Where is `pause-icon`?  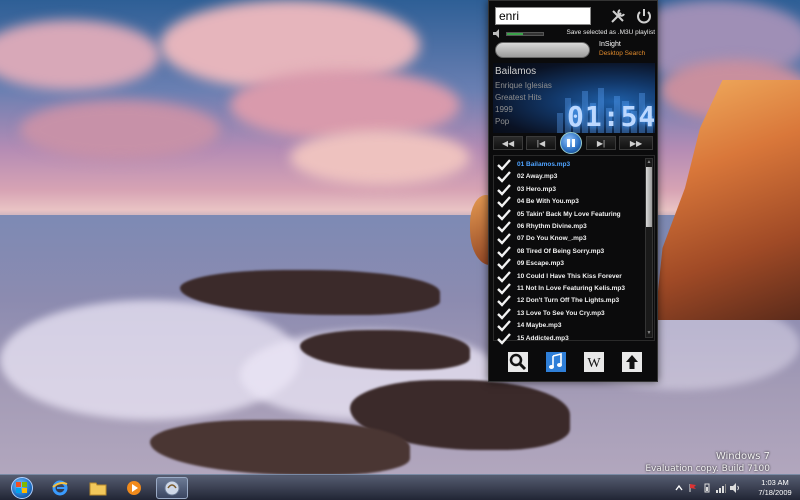
pause-icon is located at coordinates (571, 143).